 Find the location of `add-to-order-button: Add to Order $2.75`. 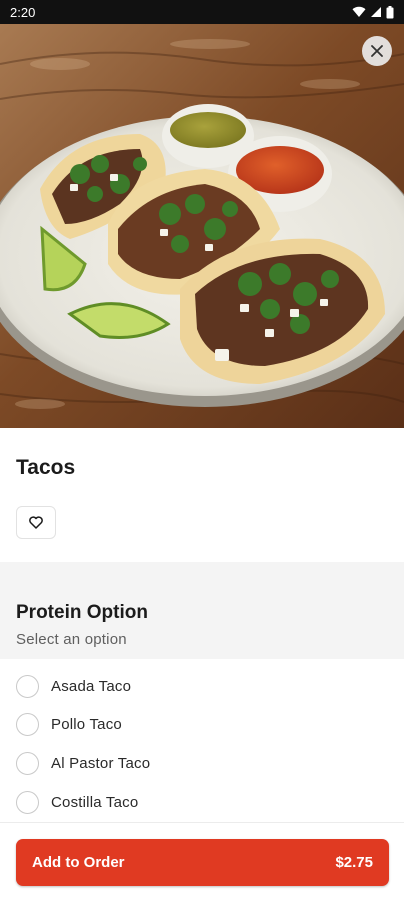

add-to-order-button: Add to Order $2.75 is located at coordinates (202, 862).